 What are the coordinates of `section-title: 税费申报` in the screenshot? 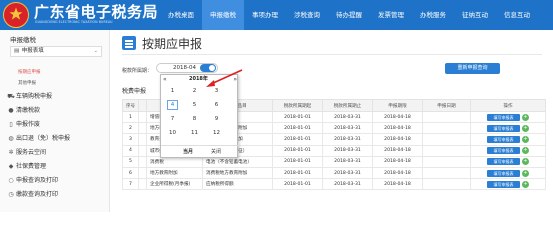 It's located at (134, 91).